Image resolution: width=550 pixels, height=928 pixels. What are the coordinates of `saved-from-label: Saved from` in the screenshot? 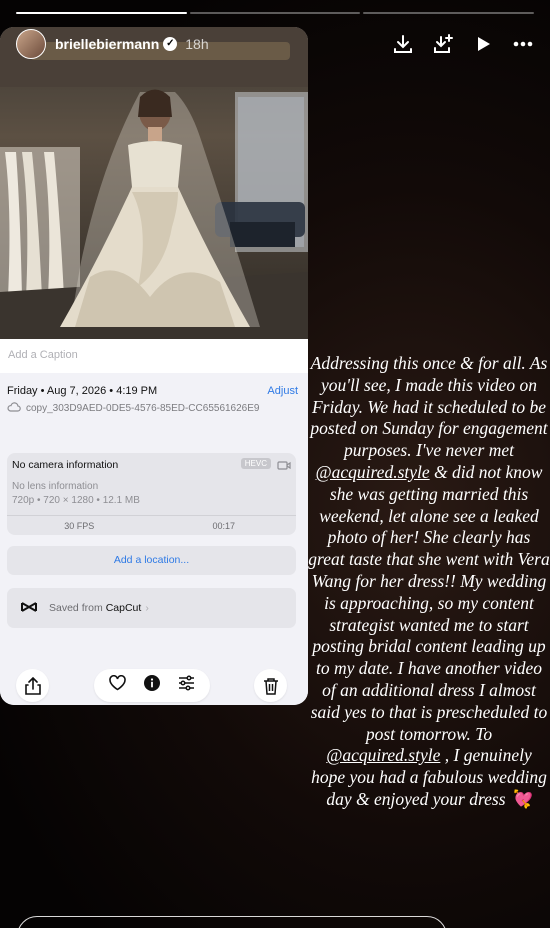 It's located at (76, 608).